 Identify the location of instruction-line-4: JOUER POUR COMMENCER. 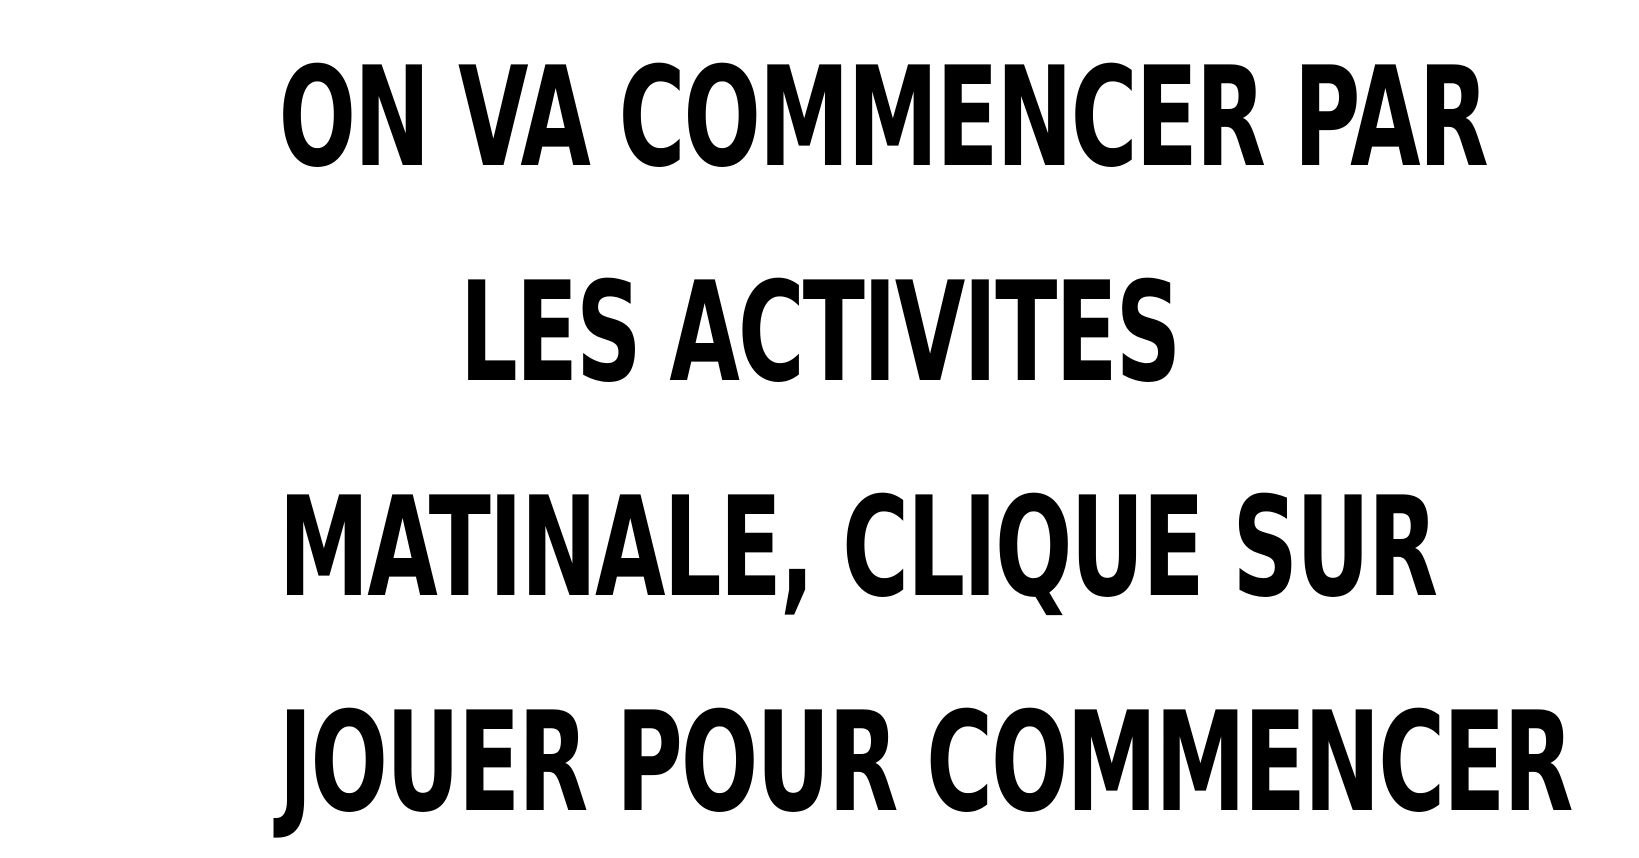
(926, 762).